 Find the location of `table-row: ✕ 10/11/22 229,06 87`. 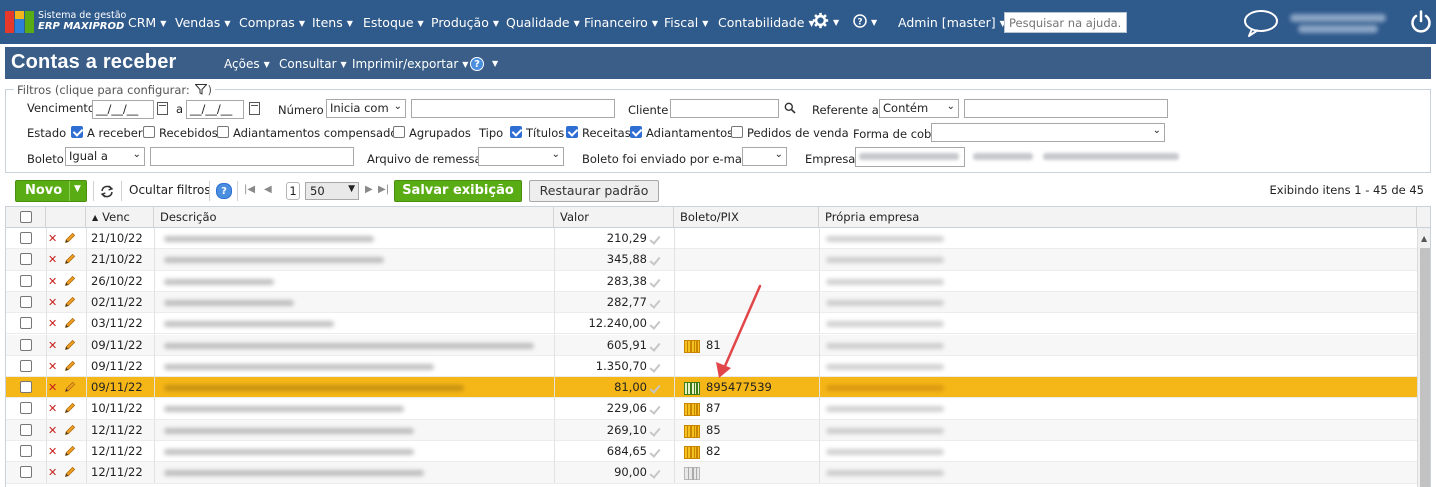

table-row: ✕ 10/11/22 229,06 87 is located at coordinates (711, 409).